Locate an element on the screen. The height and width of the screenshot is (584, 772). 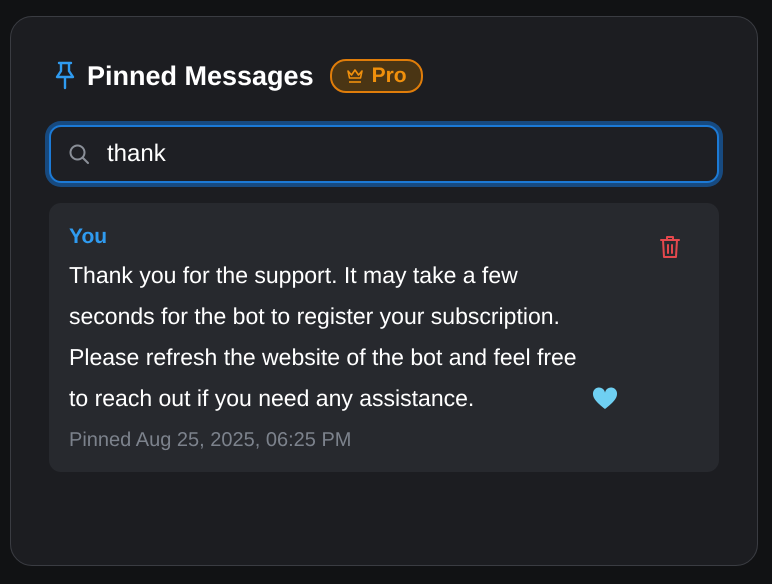
crown-icon is located at coordinates (355, 76).